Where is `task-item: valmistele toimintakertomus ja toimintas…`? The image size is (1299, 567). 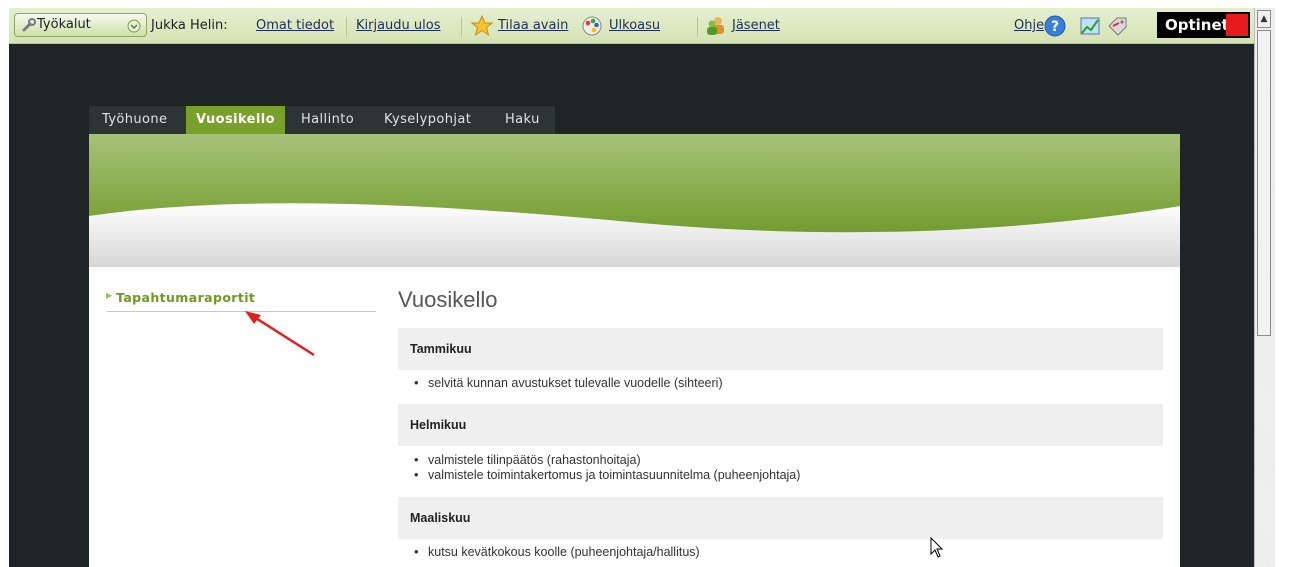 task-item: valmistele toimintakertomus ja toimintas… is located at coordinates (607, 474).